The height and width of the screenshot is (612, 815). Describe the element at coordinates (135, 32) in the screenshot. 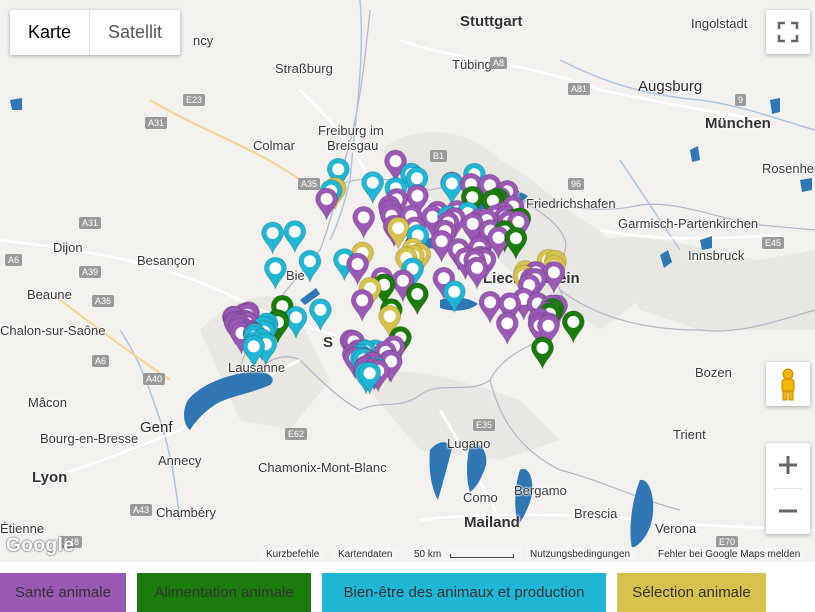

I see `map-type-satellite-button: Satellit` at that location.